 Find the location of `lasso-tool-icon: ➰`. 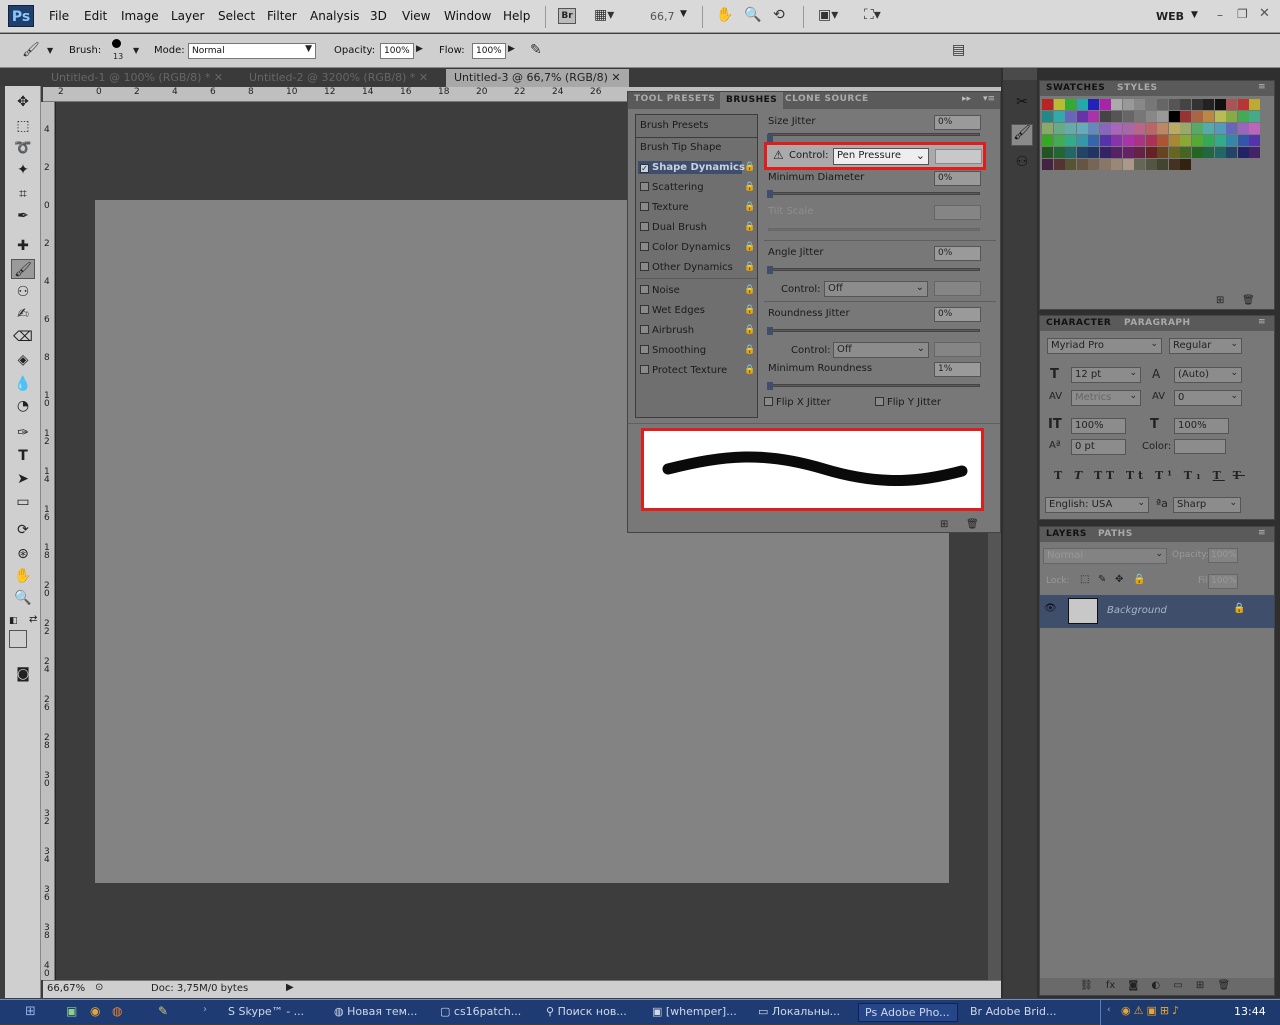

lasso-tool-icon: ➰ is located at coordinates (23, 148).